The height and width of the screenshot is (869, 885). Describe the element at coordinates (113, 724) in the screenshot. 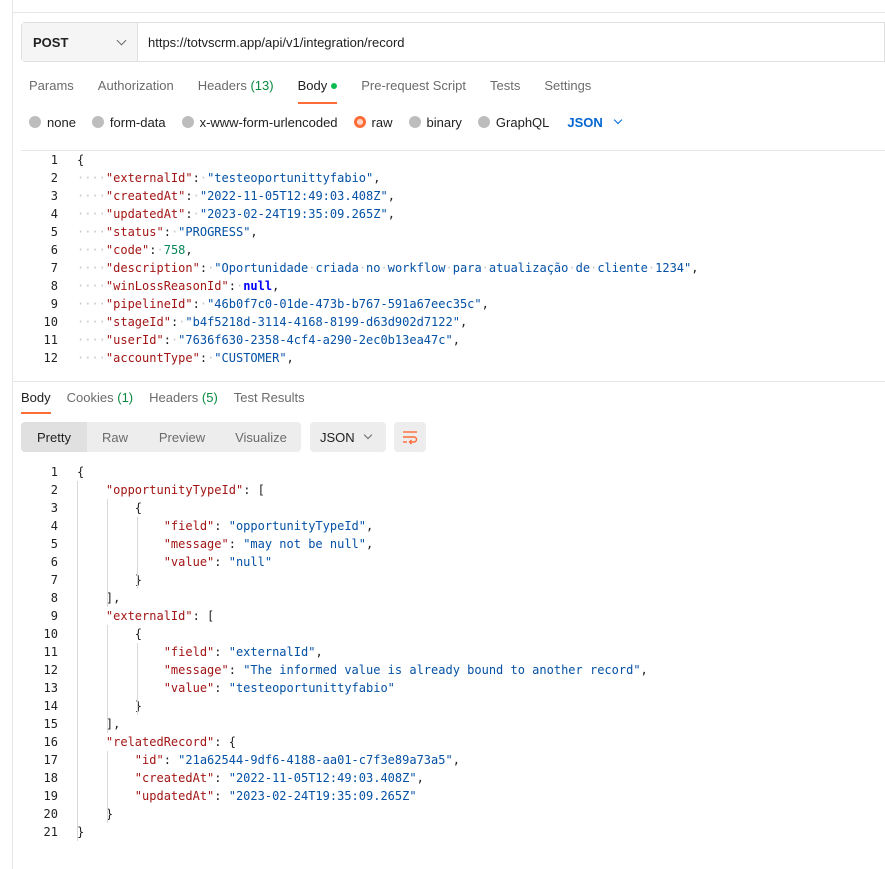

I see `code-token: ],` at that location.